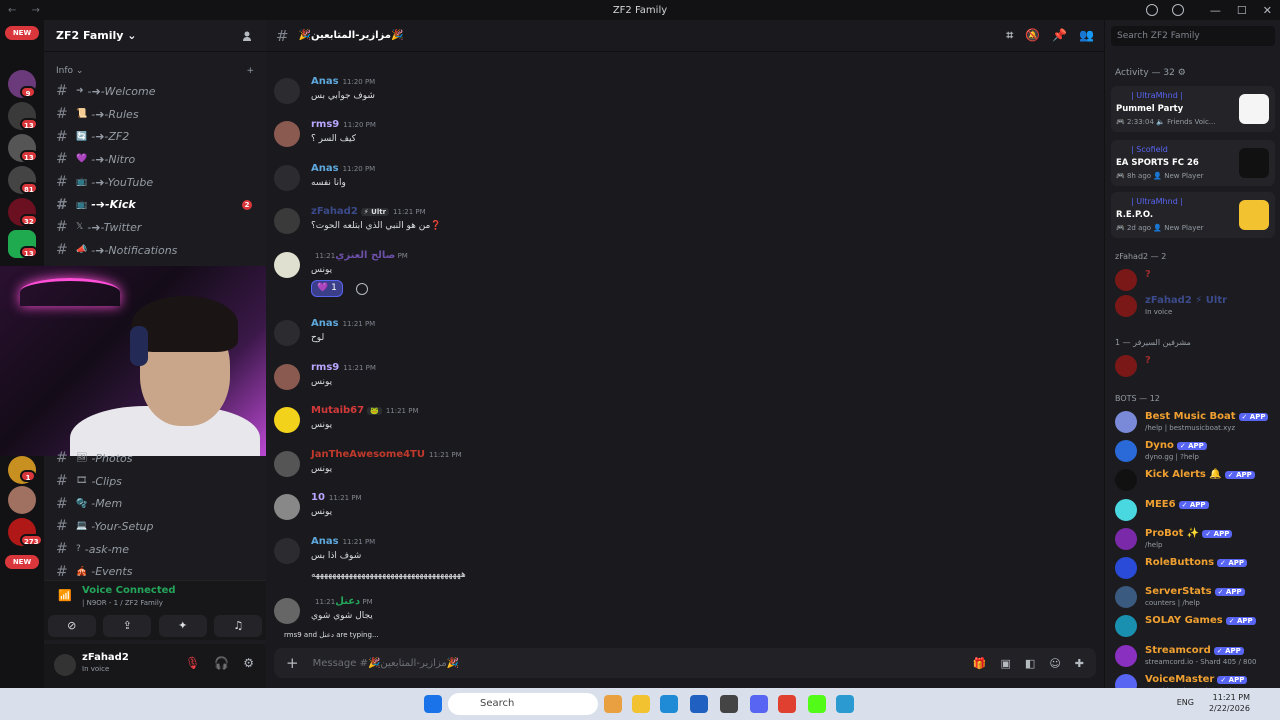 This screenshot has height=720, width=1280. Describe the element at coordinates (1193, 36) in the screenshot. I see `search-input: Search ZF2 Family` at that location.